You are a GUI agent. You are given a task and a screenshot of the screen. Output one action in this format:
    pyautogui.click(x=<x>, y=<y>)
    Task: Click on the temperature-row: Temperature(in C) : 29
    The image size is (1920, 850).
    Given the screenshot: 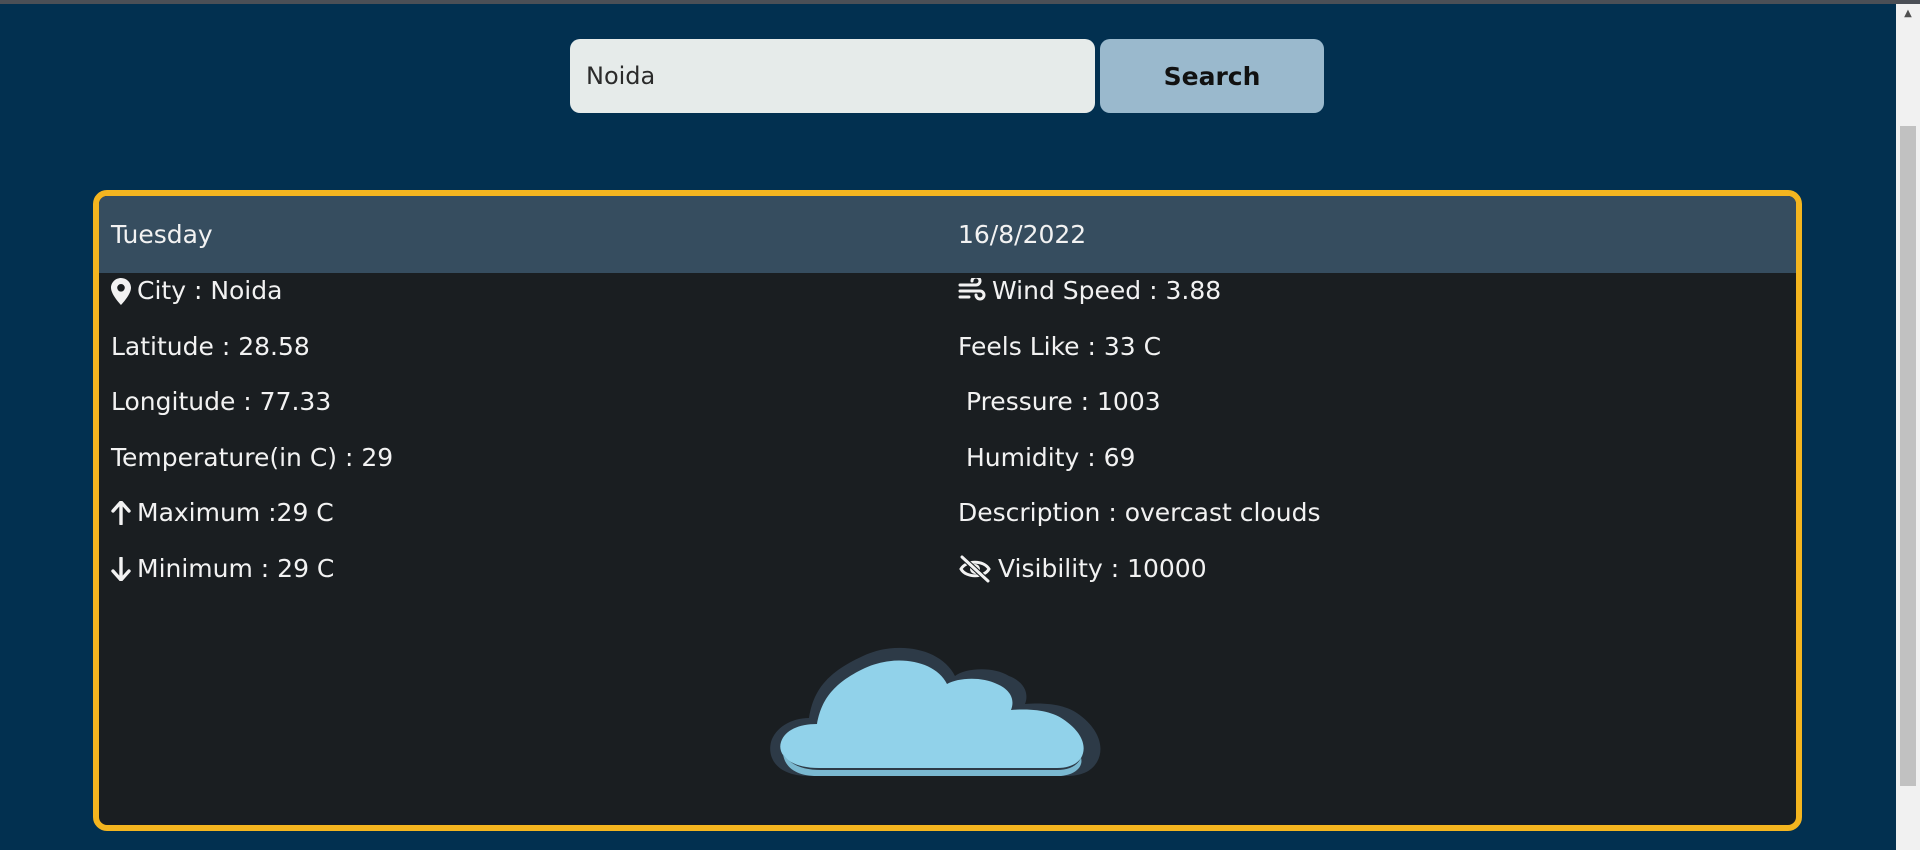 What is the action you would take?
    pyautogui.click(x=252, y=458)
    